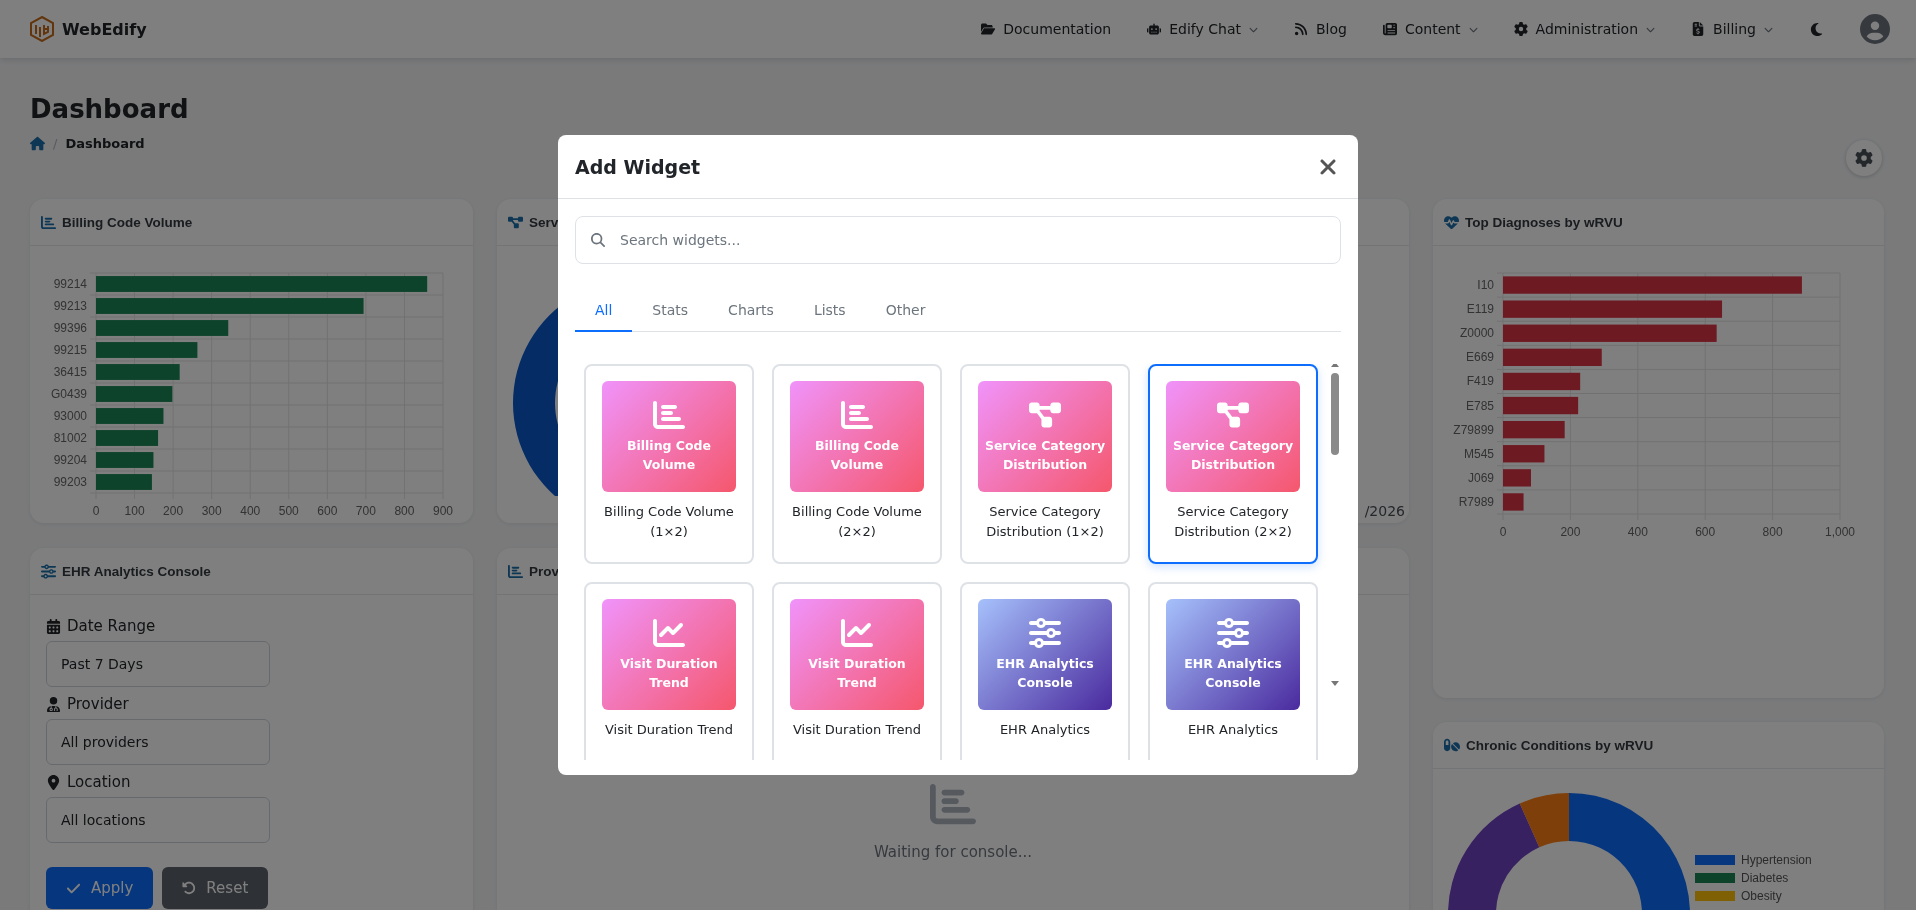 The image size is (1916, 910). I want to click on legend-label: Hypertension, so click(1776, 860).